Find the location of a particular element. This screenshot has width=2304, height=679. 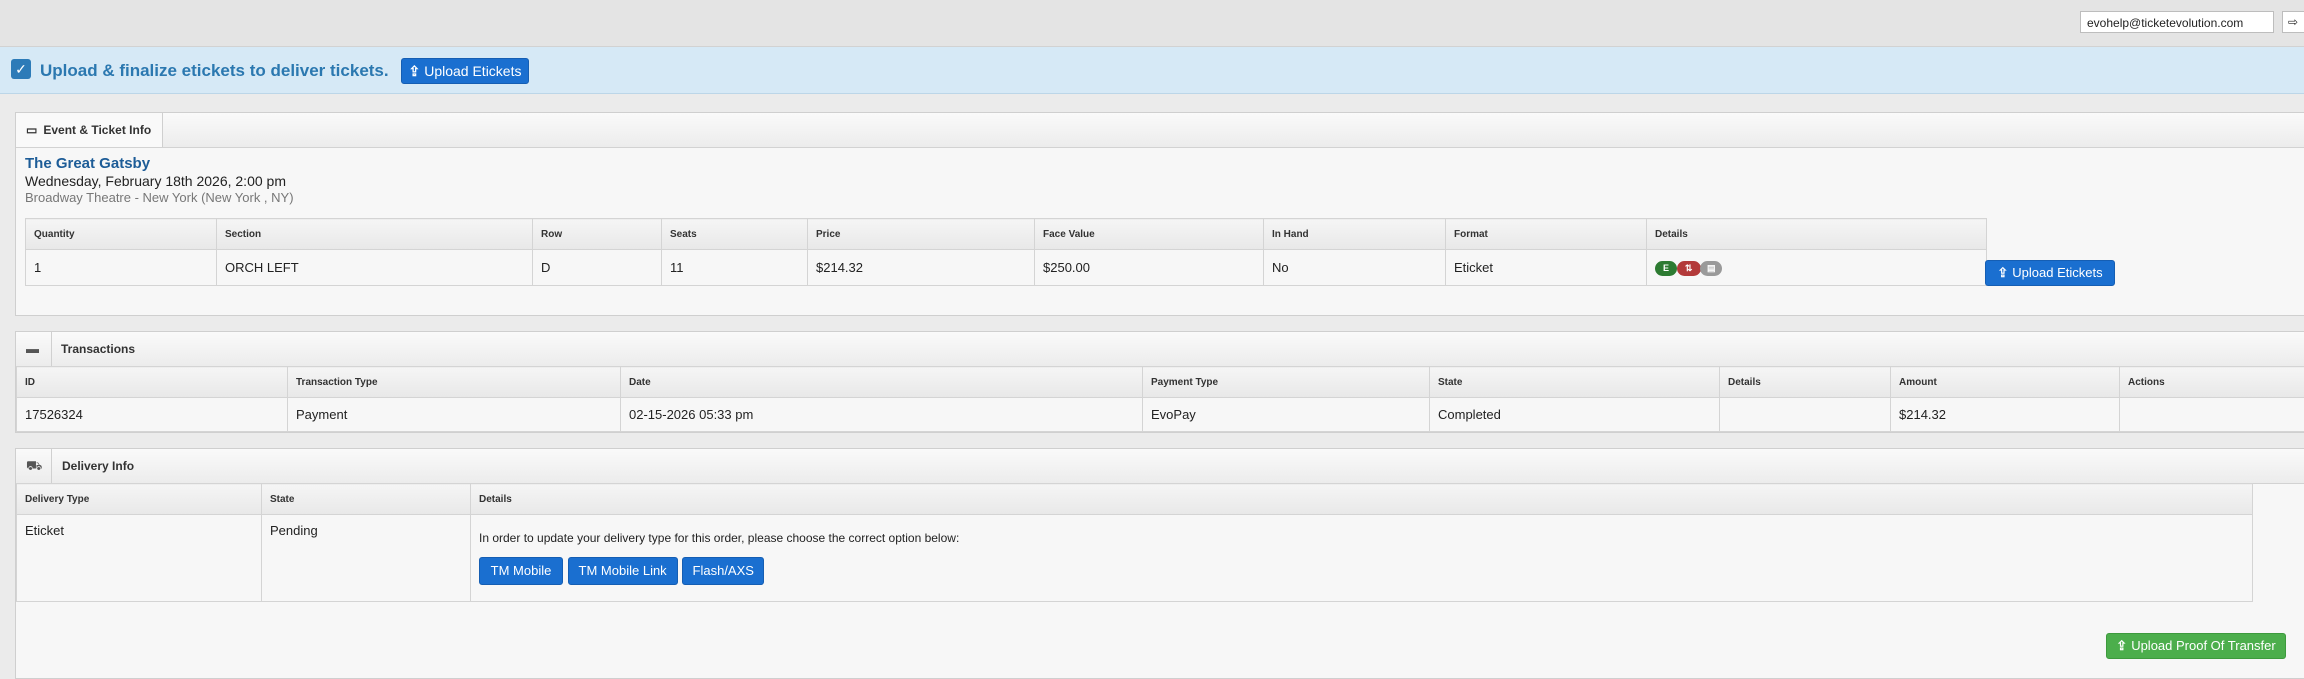

col-header: Amount is located at coordinates (2005, 382).